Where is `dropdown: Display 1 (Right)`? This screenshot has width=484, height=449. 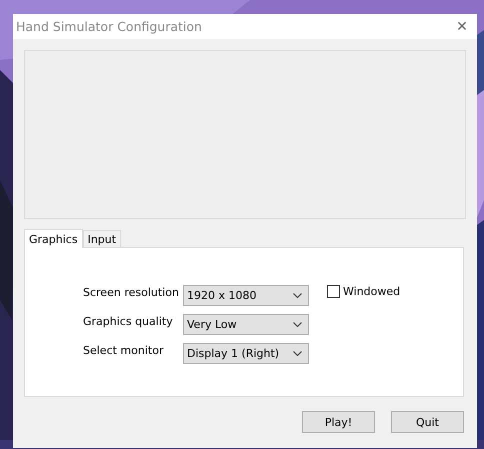
dropdown: Display 1 (Right) is located at coordinates (246, 353).